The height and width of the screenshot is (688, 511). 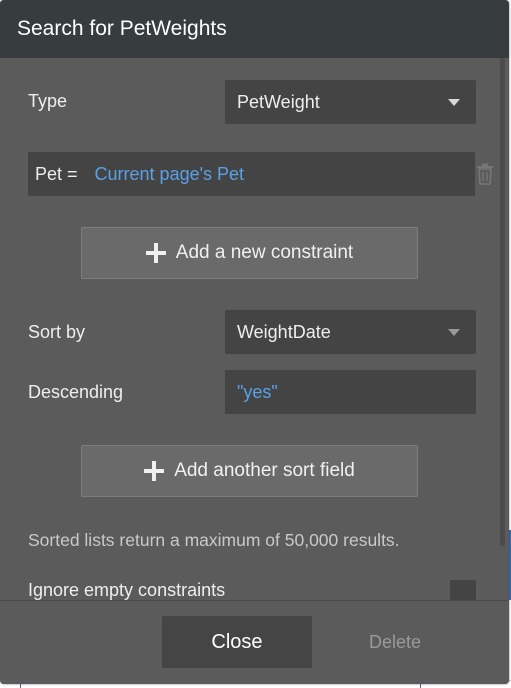 What do you see at coordinates (254, 29) in the screenshot?
I see `dialog-header: Search for PetWeights` at bounding box center [254, 29].